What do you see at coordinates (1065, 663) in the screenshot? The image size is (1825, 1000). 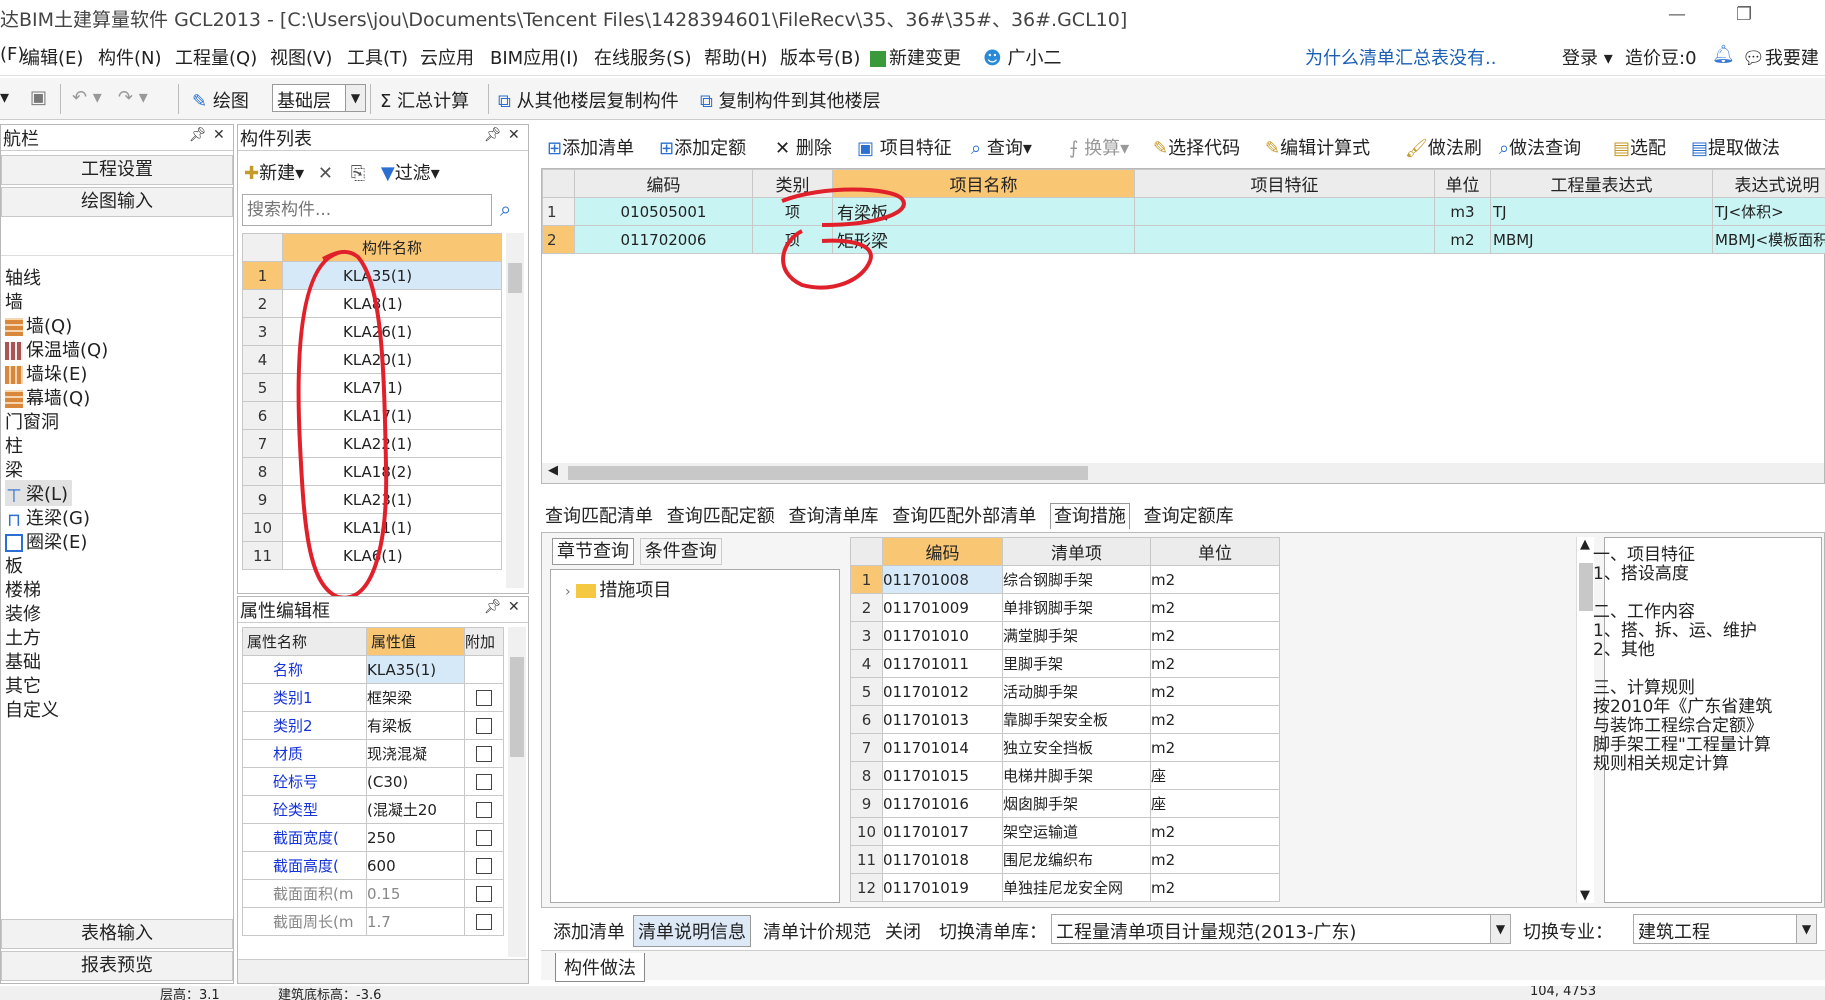 I see `table-row: 4 011701011 里脚手架 m2` at bounding box center [1065, 663].